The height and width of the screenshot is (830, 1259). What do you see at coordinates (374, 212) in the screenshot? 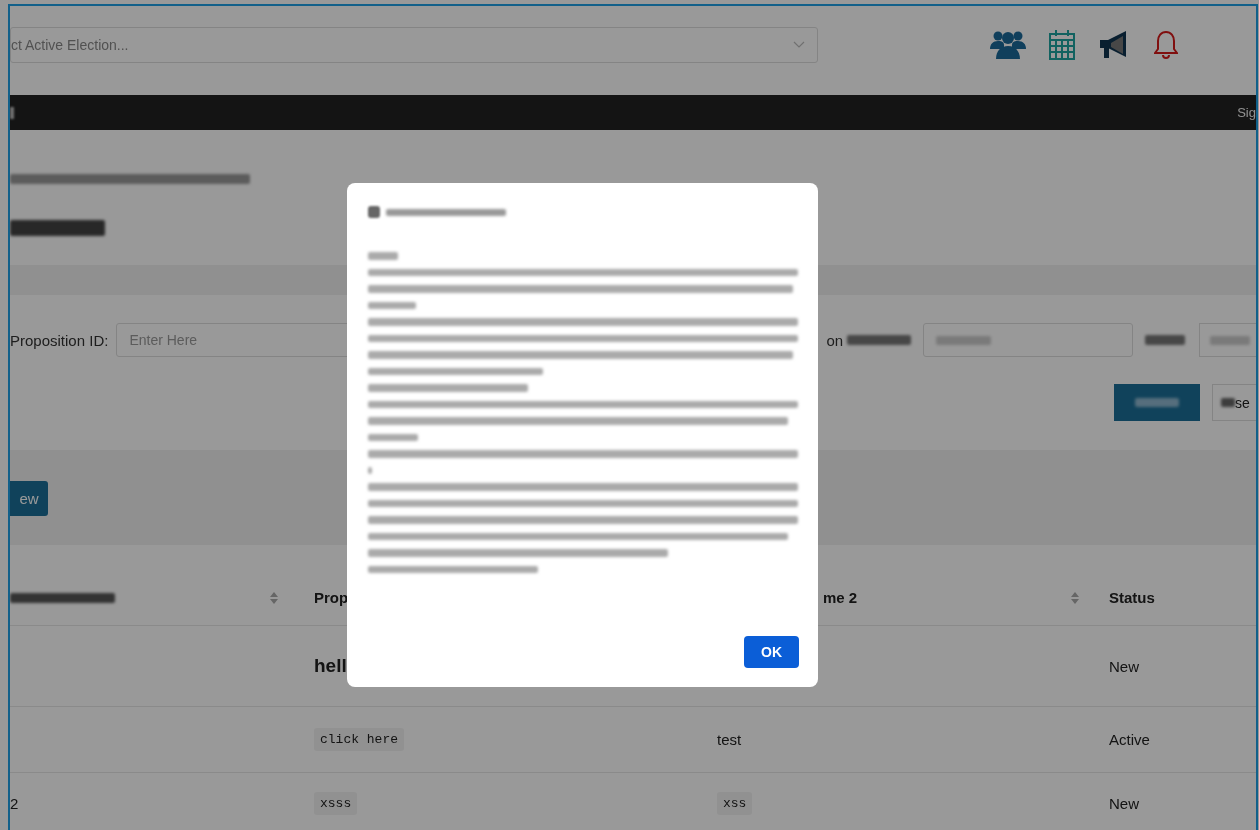
I see `favicon-icon` at bounding box center [374, 212].